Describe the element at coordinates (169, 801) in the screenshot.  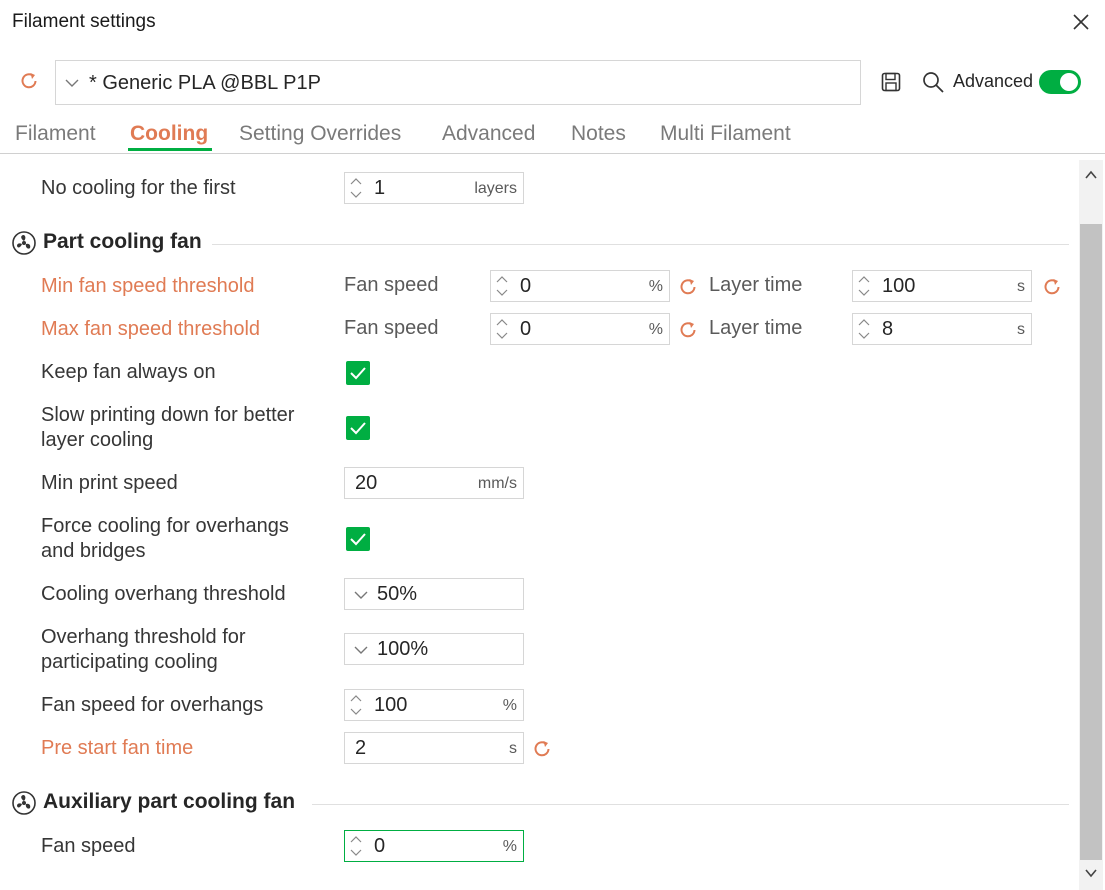
I see `section-title: Auxiliary part cooling fan` at that location.